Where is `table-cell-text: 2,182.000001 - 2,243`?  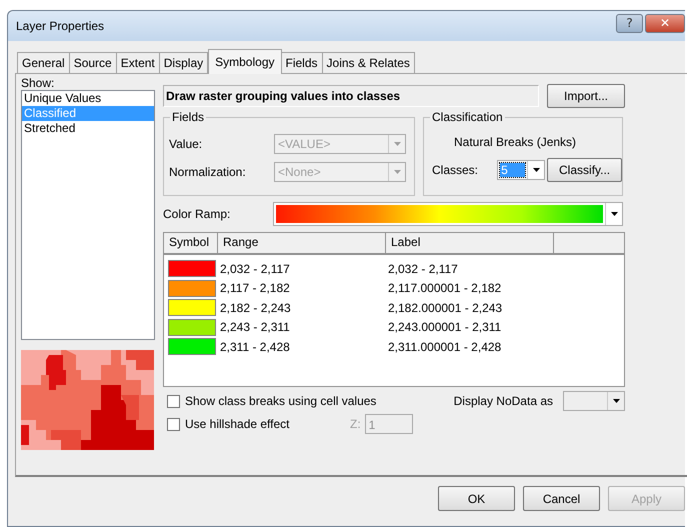 table-cell-text: 2,182.000001 - 2,243 is located at coordinates (445, 307).